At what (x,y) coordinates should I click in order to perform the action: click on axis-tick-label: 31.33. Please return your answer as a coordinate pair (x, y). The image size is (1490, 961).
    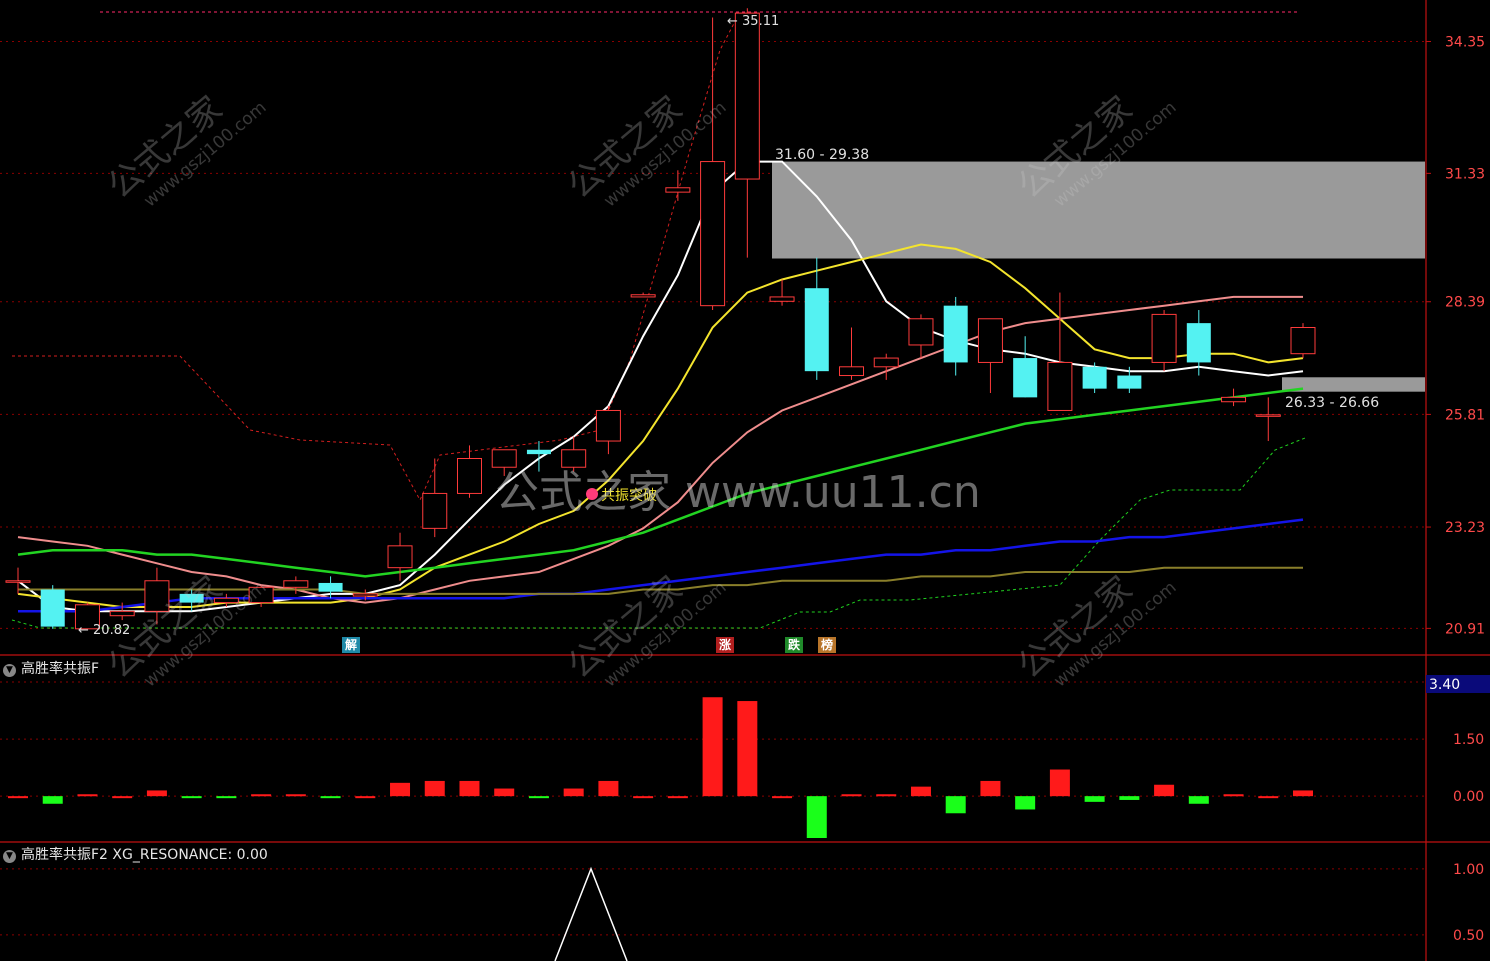
    Looking at the image, I should click on (1465, 174).